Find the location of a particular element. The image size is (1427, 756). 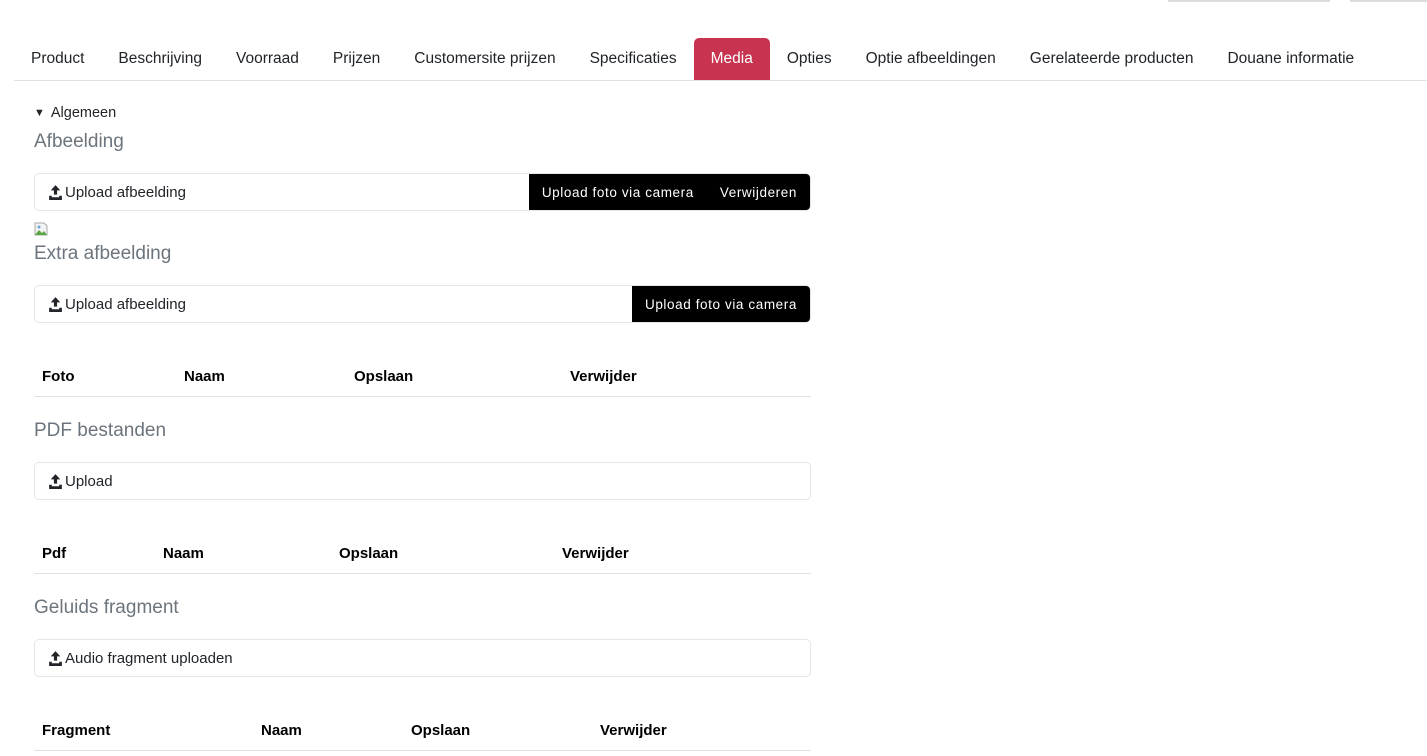

extra-image-upload-button: Upload afbeelding is located at coordinates (333, 304).